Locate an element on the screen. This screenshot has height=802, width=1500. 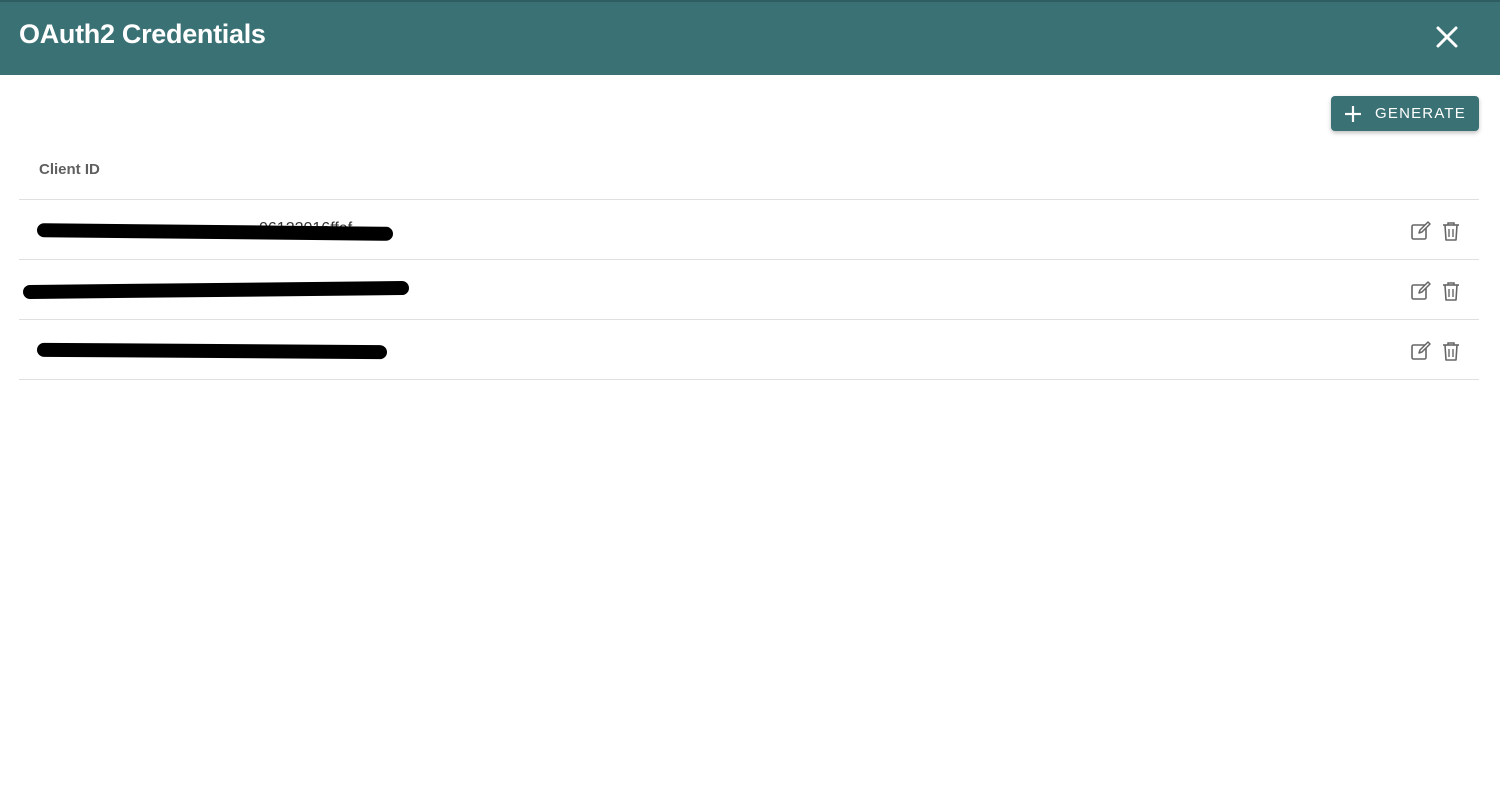
plus-icon is located at coordinates (1353, 113).